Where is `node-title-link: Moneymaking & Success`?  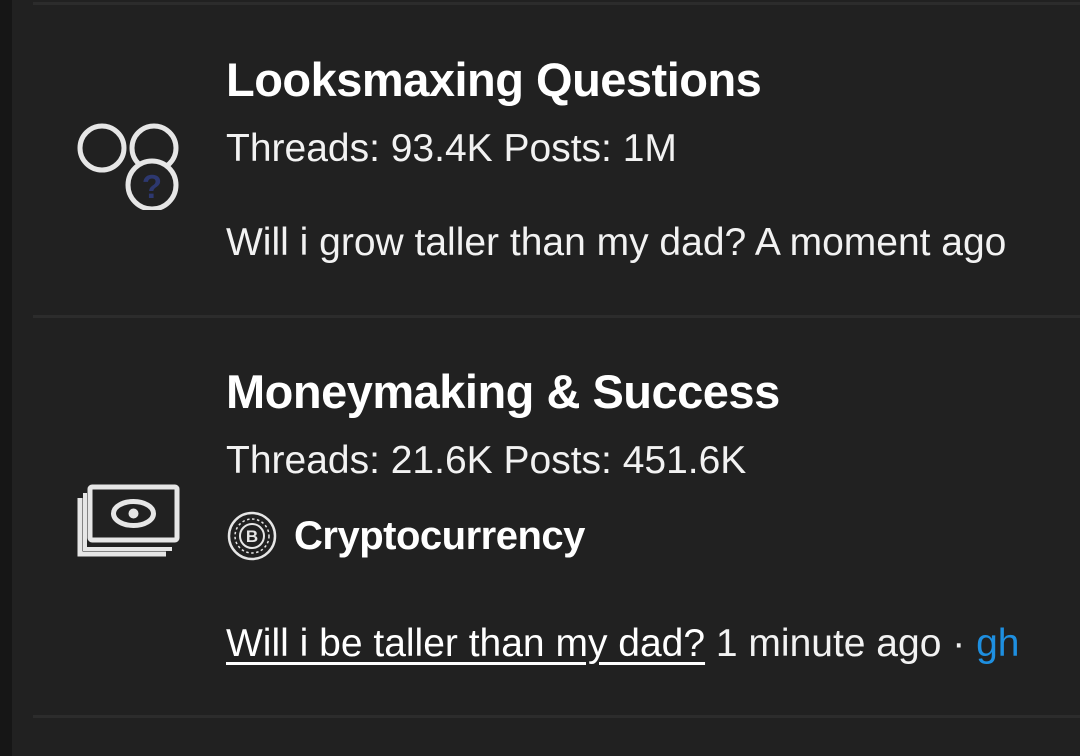 node-title-link: Moneymaking & Success is located at coordinates (503, 391).